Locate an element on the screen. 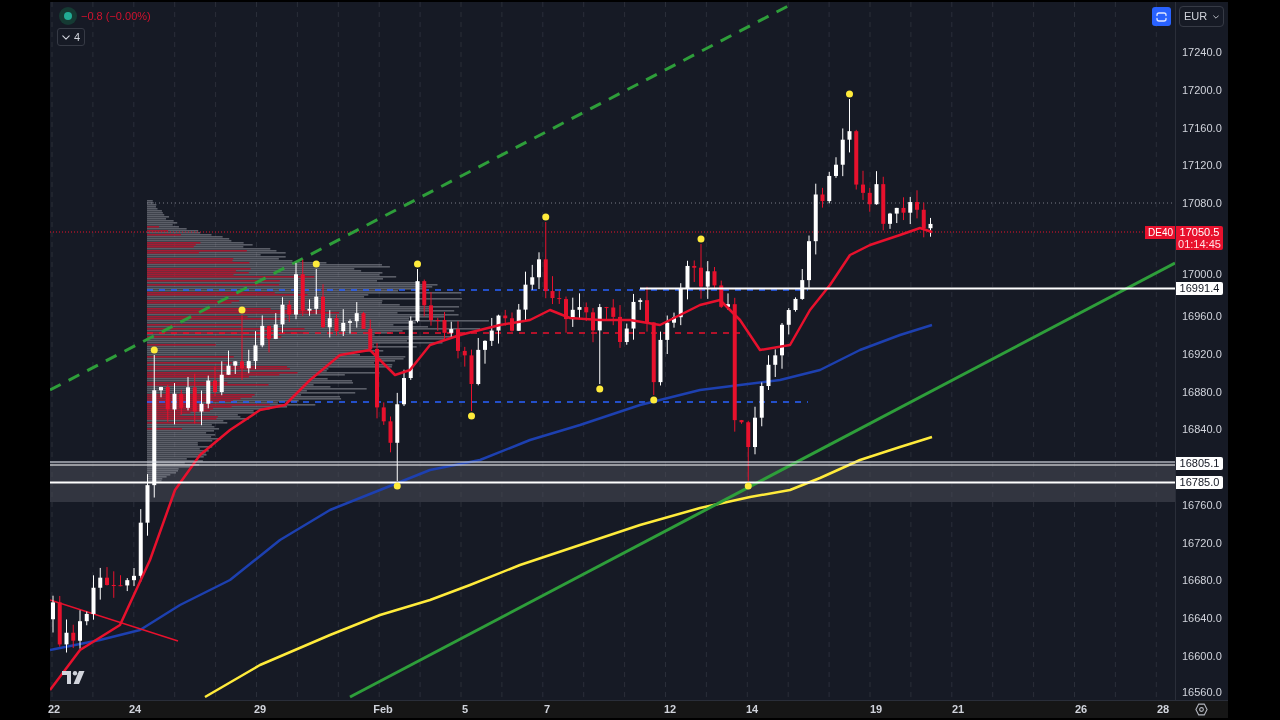  price-tick-label: 17120.0 is located at coordinates (1202, 165).